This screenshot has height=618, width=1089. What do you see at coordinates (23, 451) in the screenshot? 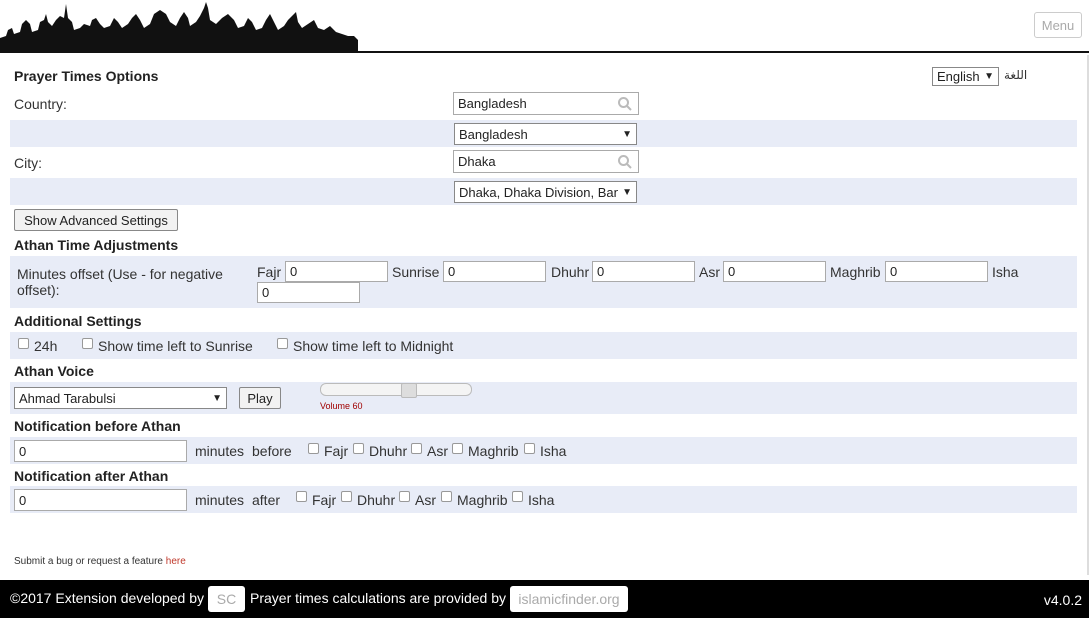
I see `notify-before-minutes-value: 0` at bounding box center [23, 451].